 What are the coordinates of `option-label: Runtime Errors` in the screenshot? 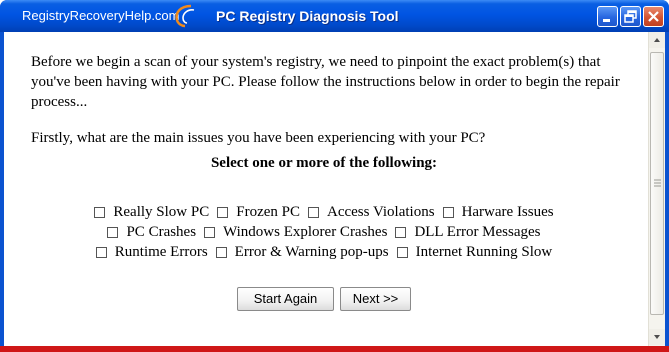 It's located at (161, 252).